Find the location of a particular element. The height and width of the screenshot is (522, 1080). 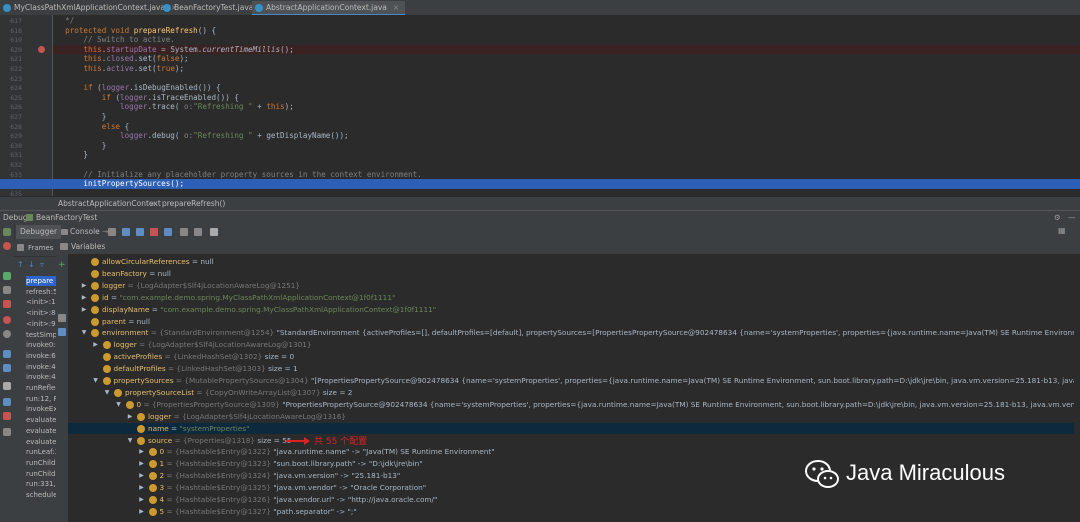

view-breakpoints-icon is located at coordinates (7, 320).